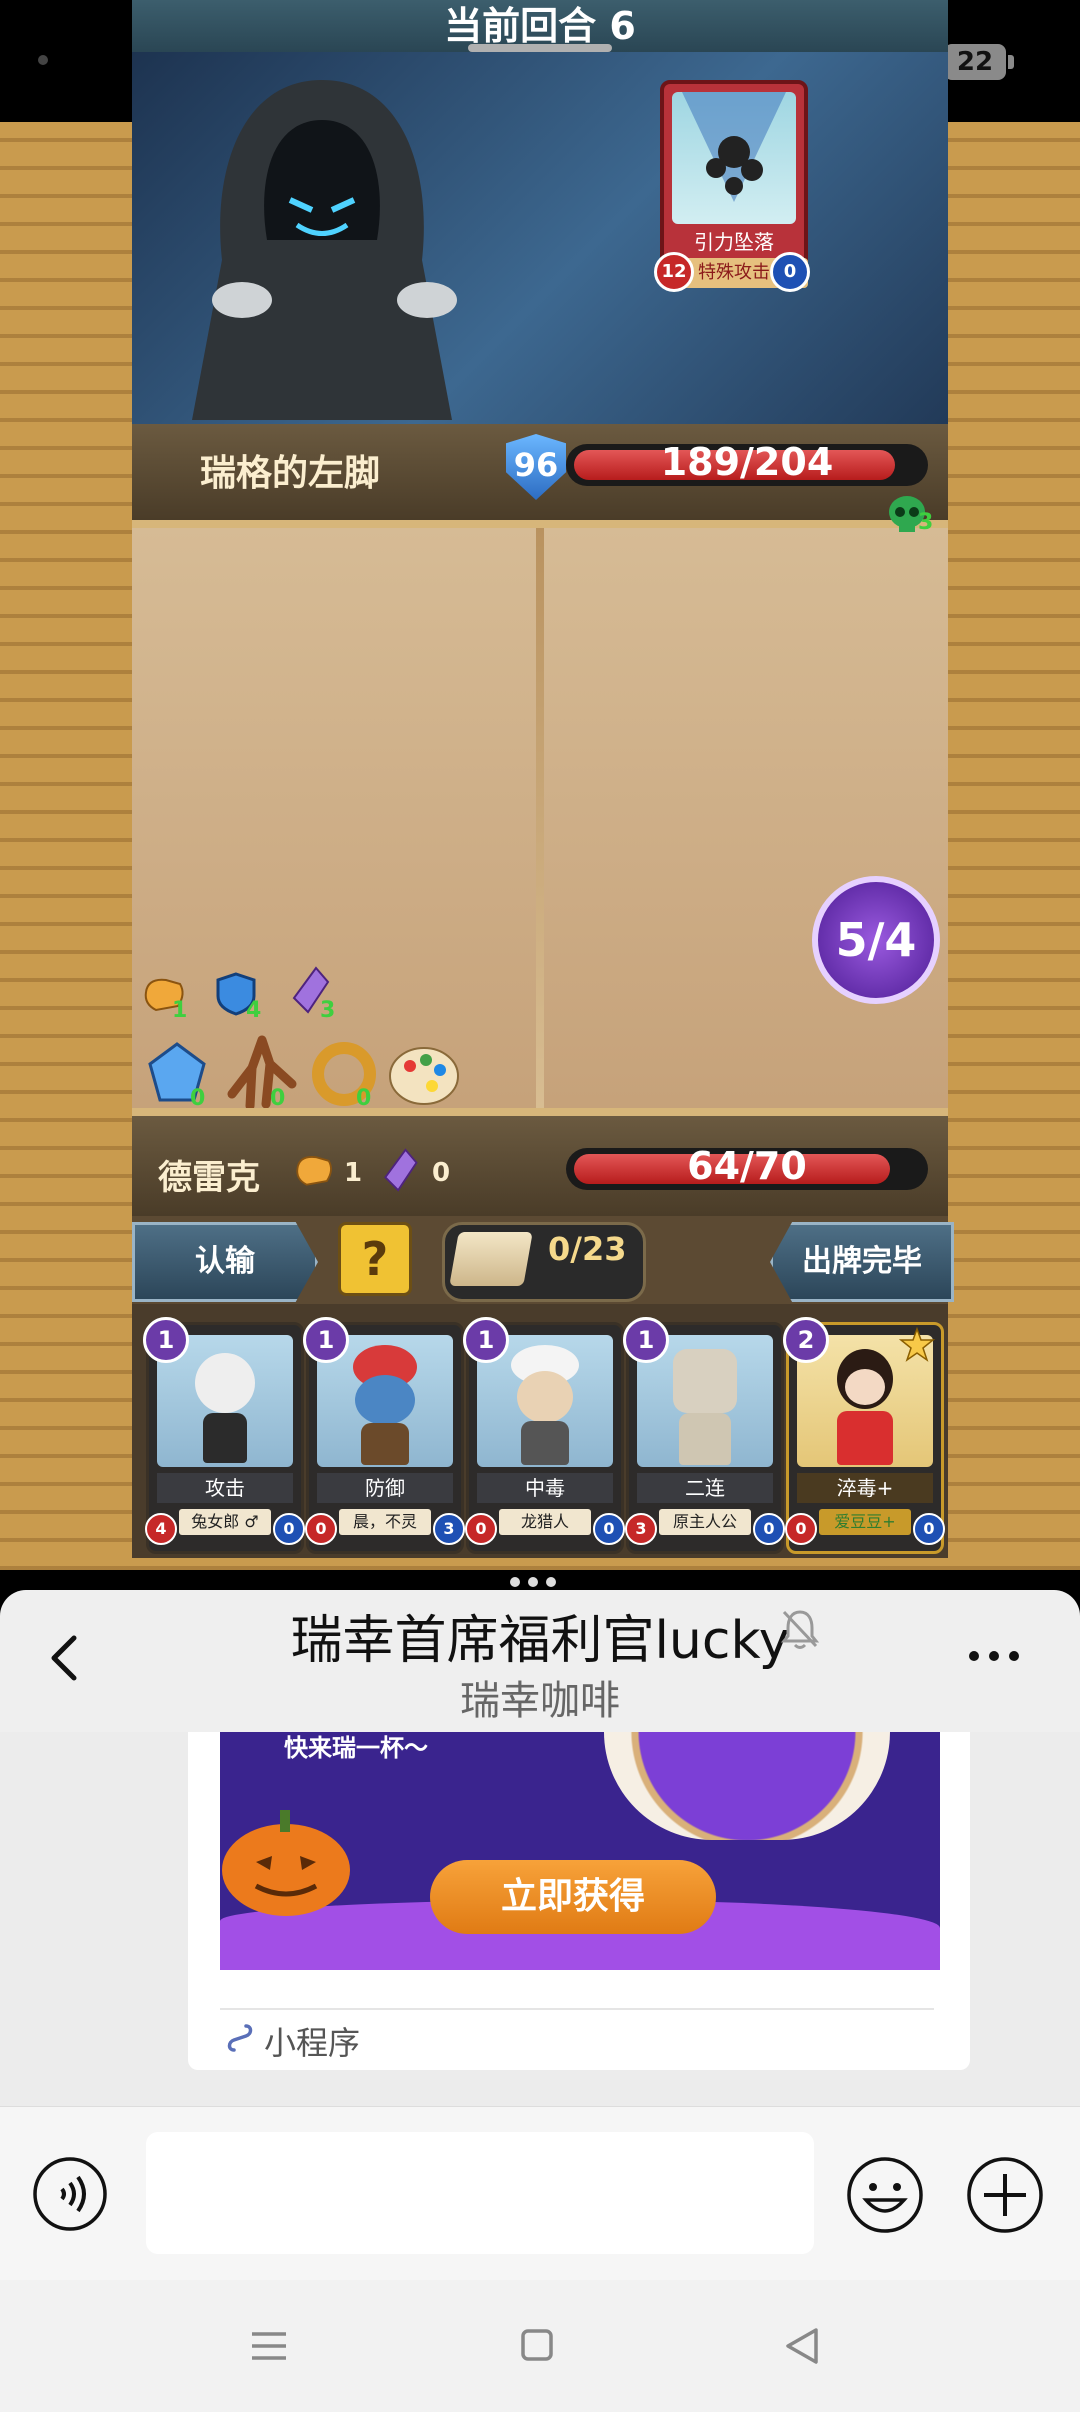 This screenshot has height=2412, width=1080. Describe the element at coordinates (312, 2043) in the screenshot. I see `mini-program-label: 小程序` at that location.